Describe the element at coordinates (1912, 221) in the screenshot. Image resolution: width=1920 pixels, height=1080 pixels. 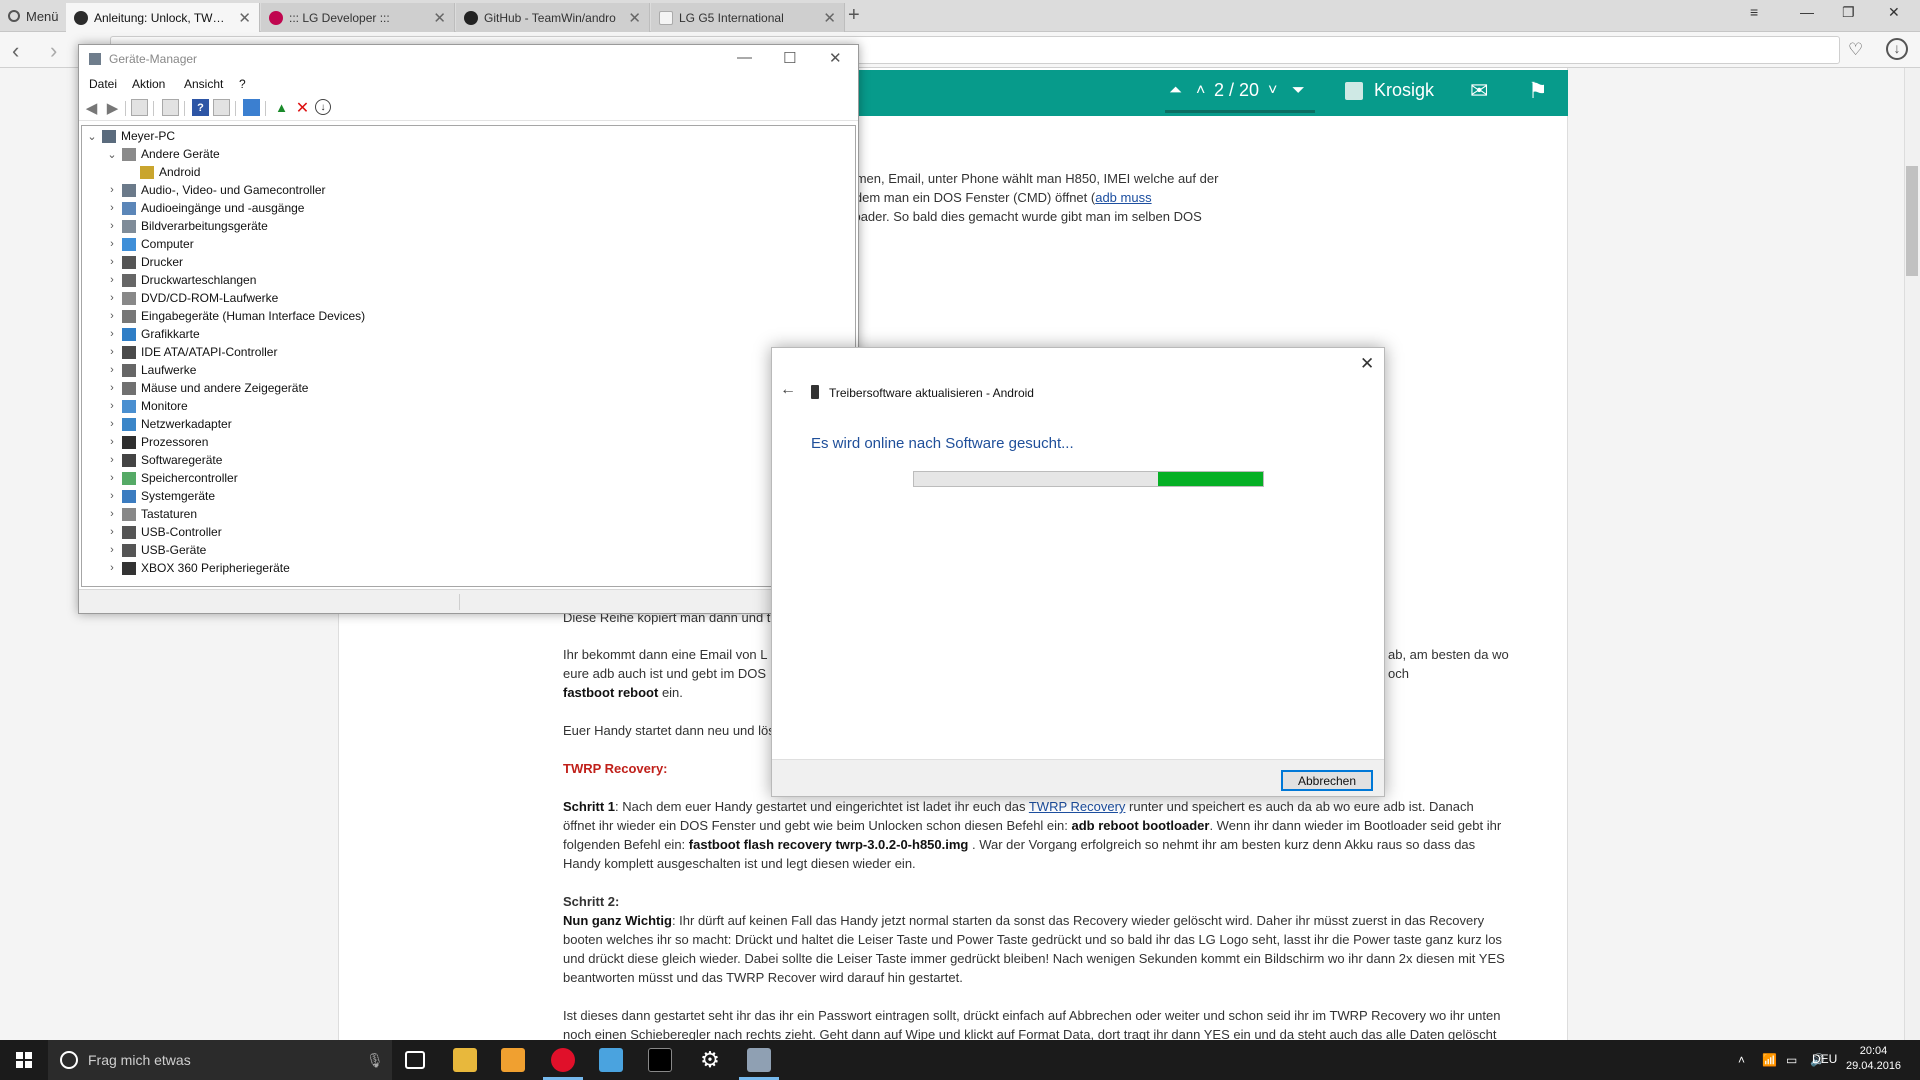
I see `page-scrollbar-thumb` at that location.